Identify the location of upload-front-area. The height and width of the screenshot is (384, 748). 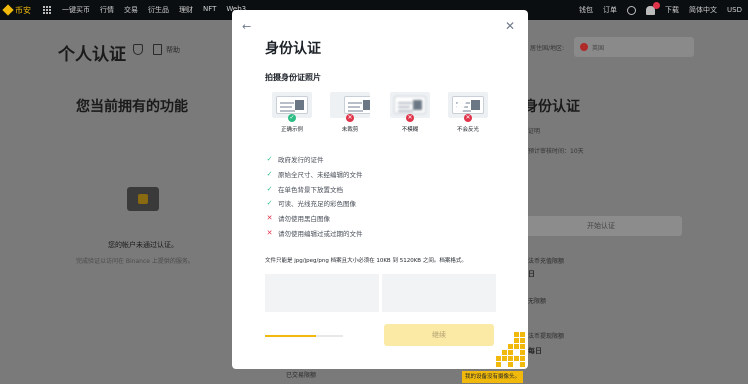
(322, 293).